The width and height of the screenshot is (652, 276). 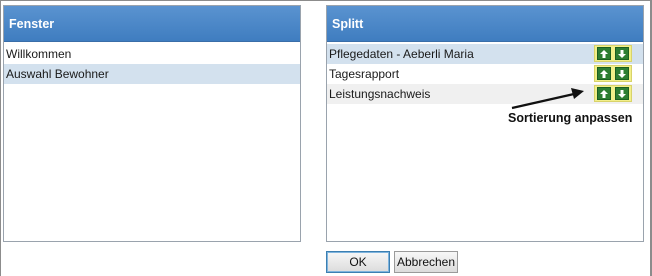 What do you see at coordinates (547, 99) in the screenshot?
I see `annotation-arrow` at bounding box center [547, 99].